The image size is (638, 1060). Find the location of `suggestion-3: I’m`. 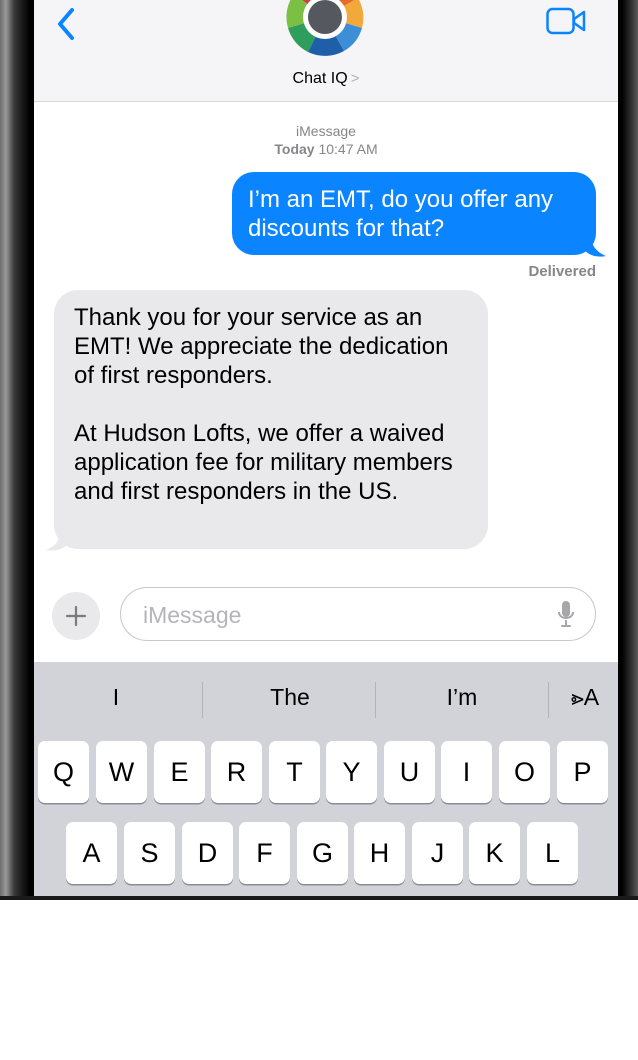

suggestion-3: I’m is located at coordinates (462, 697).